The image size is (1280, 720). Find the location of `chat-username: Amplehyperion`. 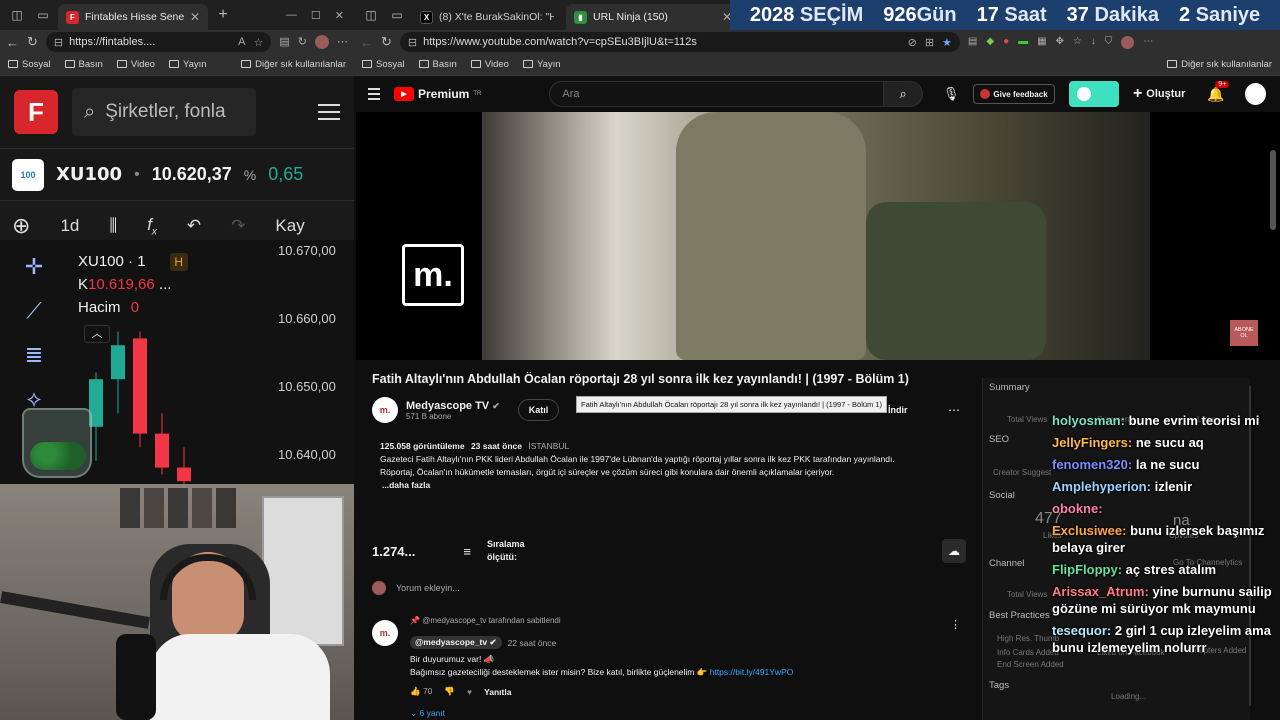

chat-username: Amplehyperion is located at coordinates (1099, 486).